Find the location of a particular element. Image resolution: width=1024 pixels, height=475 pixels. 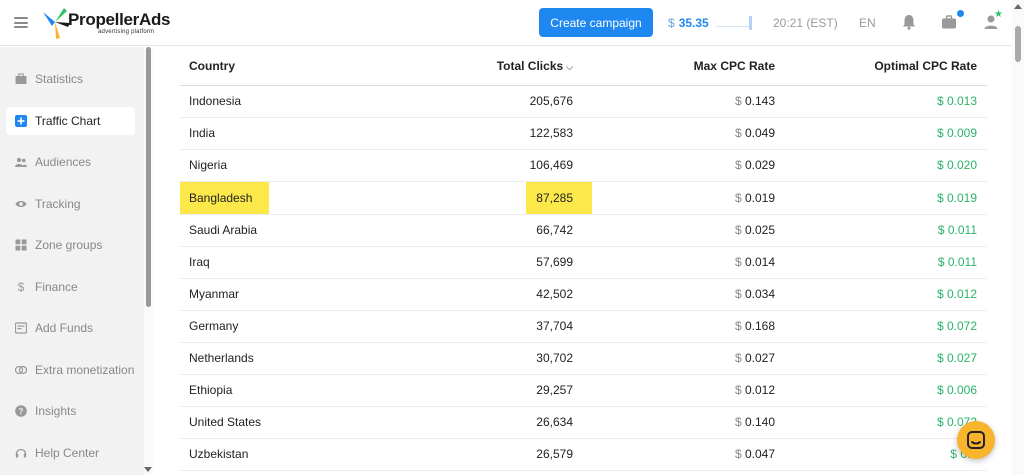

optimal-cpc-value: 0.012 is located at coordinates (961, 294).